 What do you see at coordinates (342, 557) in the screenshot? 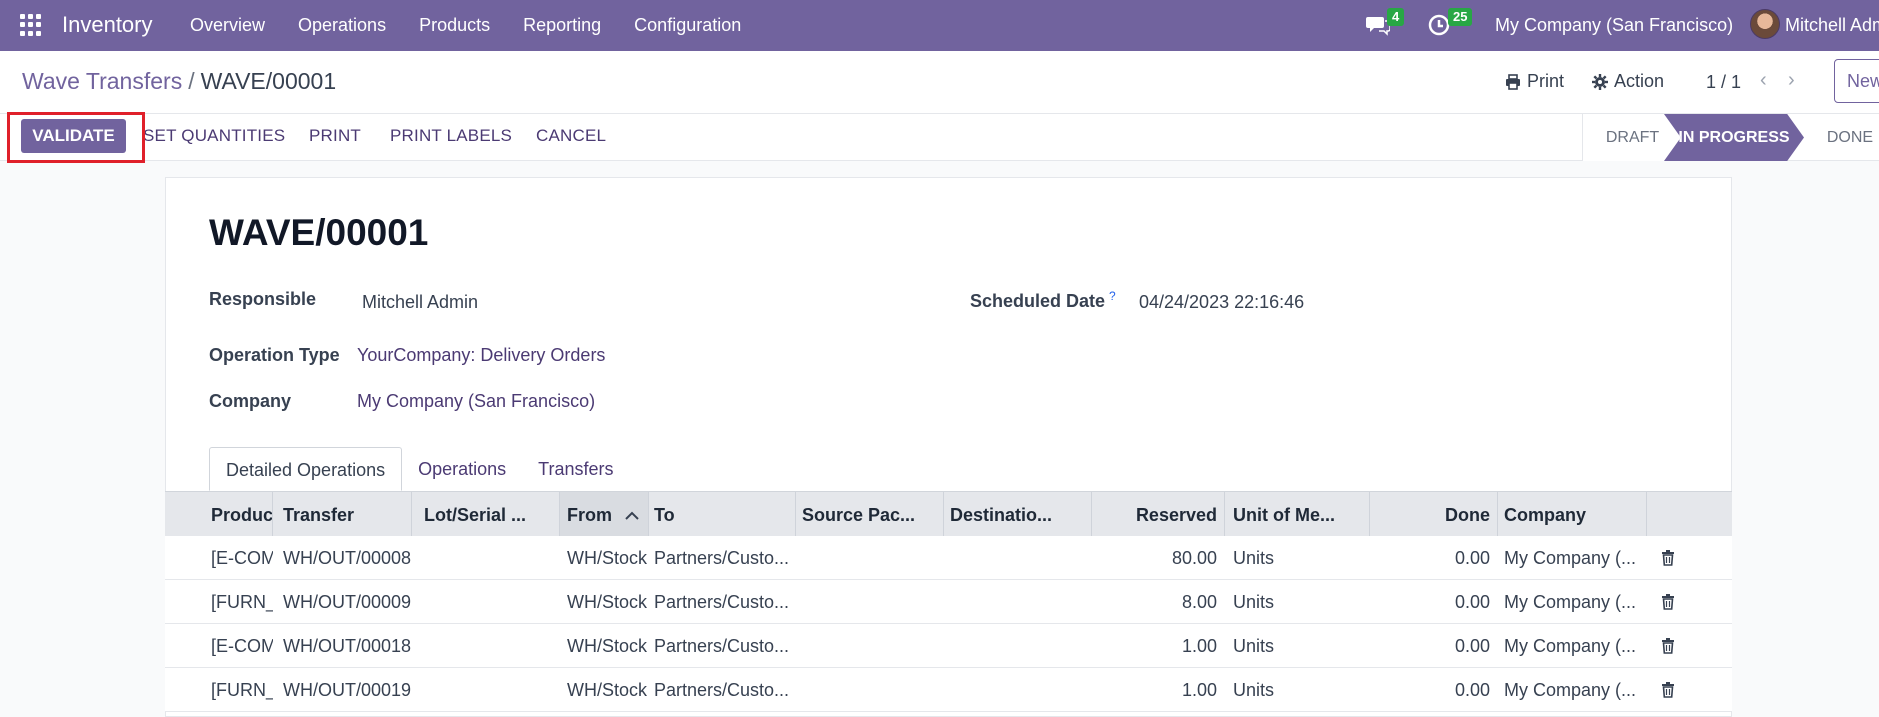
I see `cell-transfer: WH/OUT/00008` at bounding box center [342, 557].